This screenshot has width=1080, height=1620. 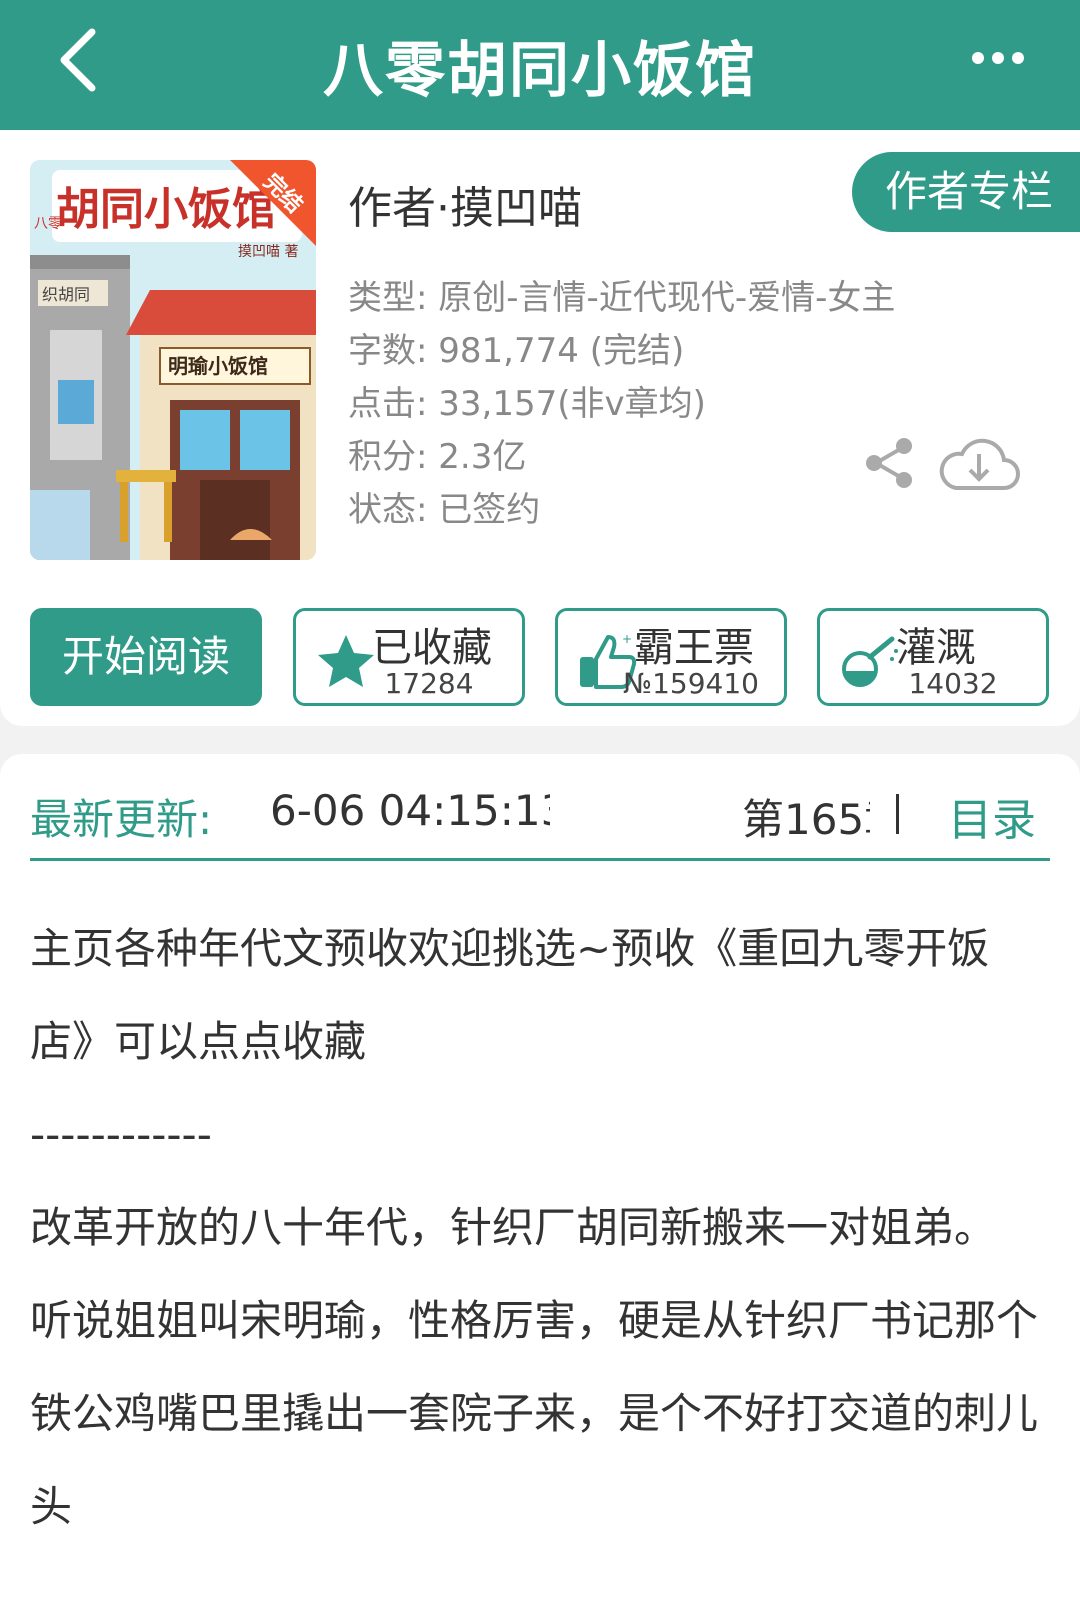 I want to click on table-of-contents-button: 目录, so click(x=992, y=816).